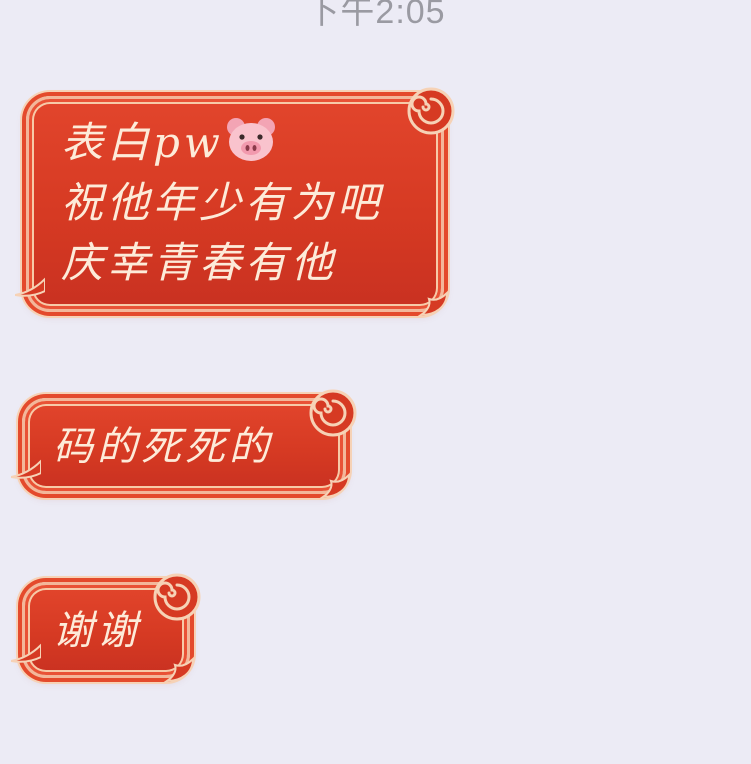 This screenshot has height=764, width=751. Describe the element at coordinates (106, 628) in the screenshot. I see `incoming-message-bubble: 谢谢` at that location.